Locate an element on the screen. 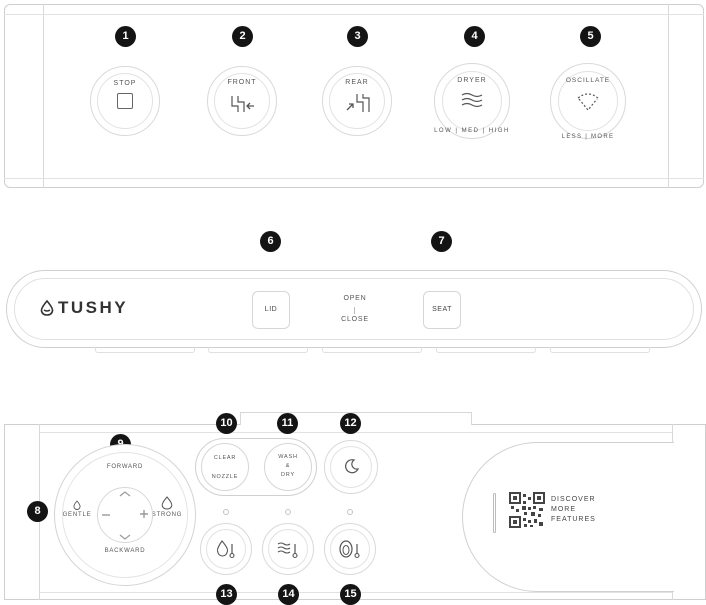 The width and height of the screenshot is (706, 605). backward-label: BACKWARD is located at coordinates (125, 551).